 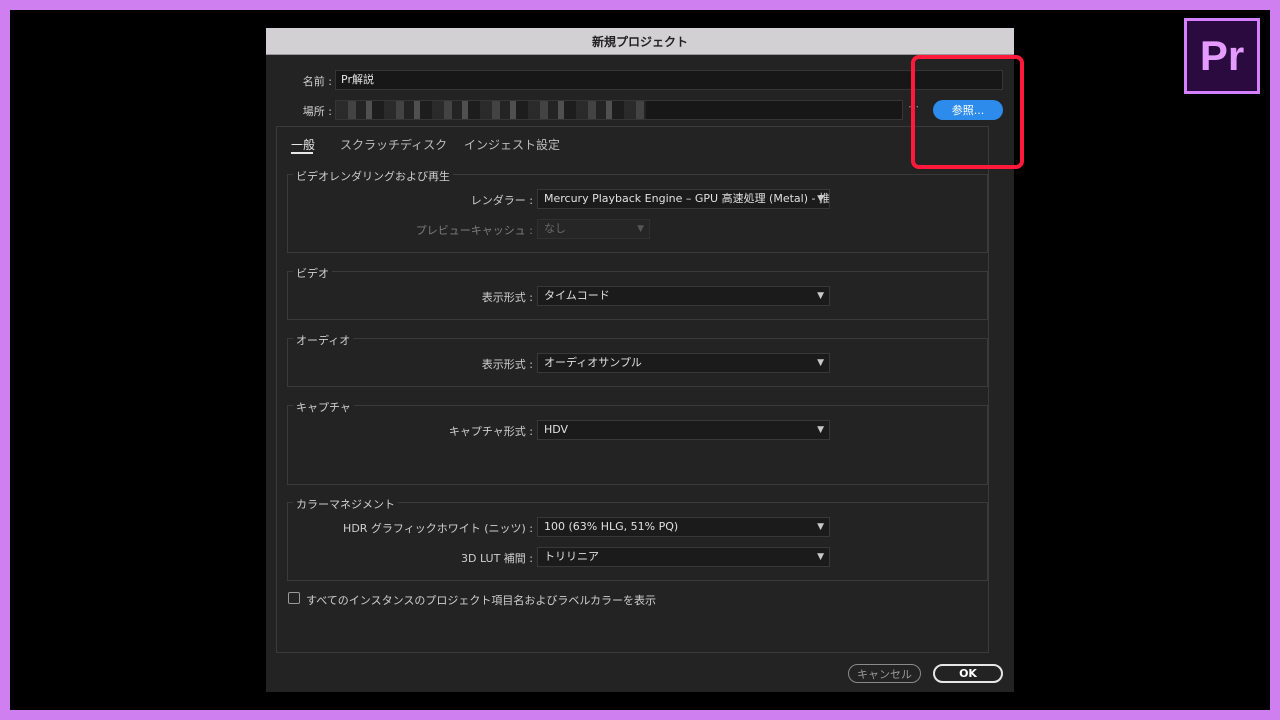 What do you see at coordinates (611, 526) in the screenshot?
I see `hdr-white-value: 100 (63% HLG, 51% PQ)` at bounding box center [611, 526].